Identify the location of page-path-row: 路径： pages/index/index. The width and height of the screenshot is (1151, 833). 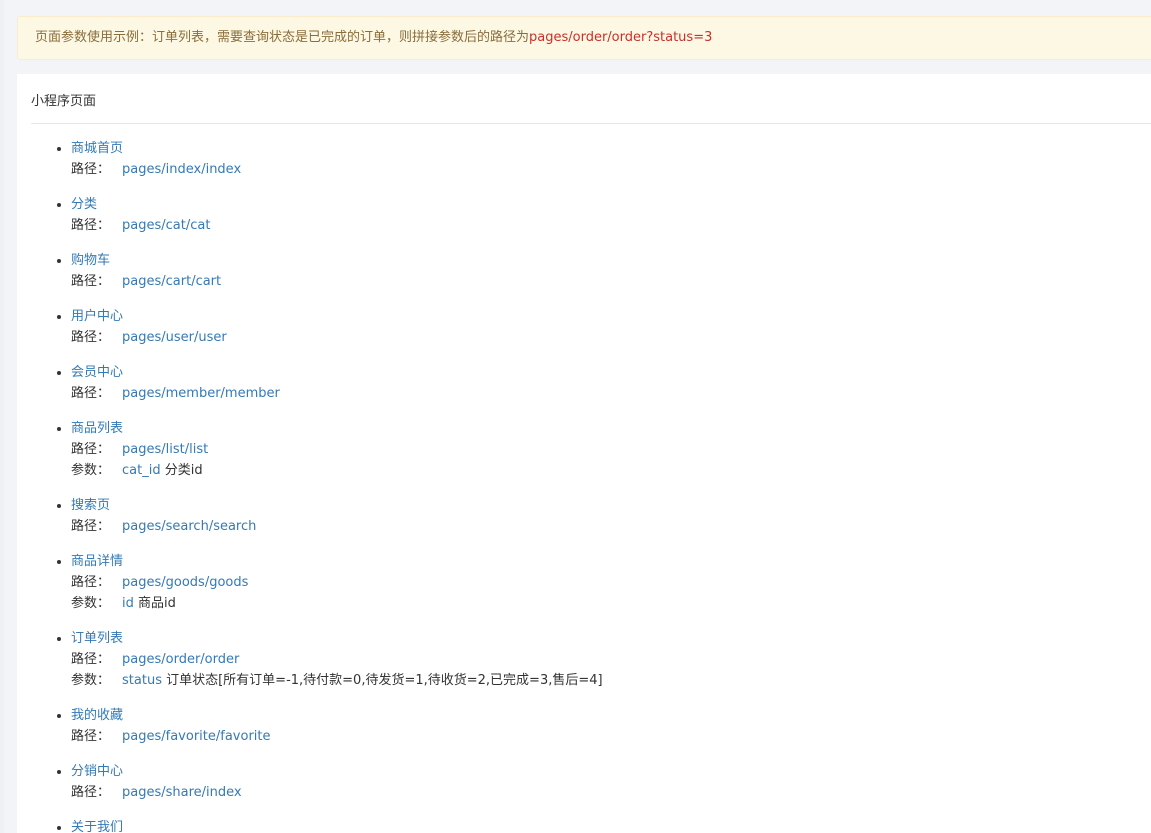
(337, 169).